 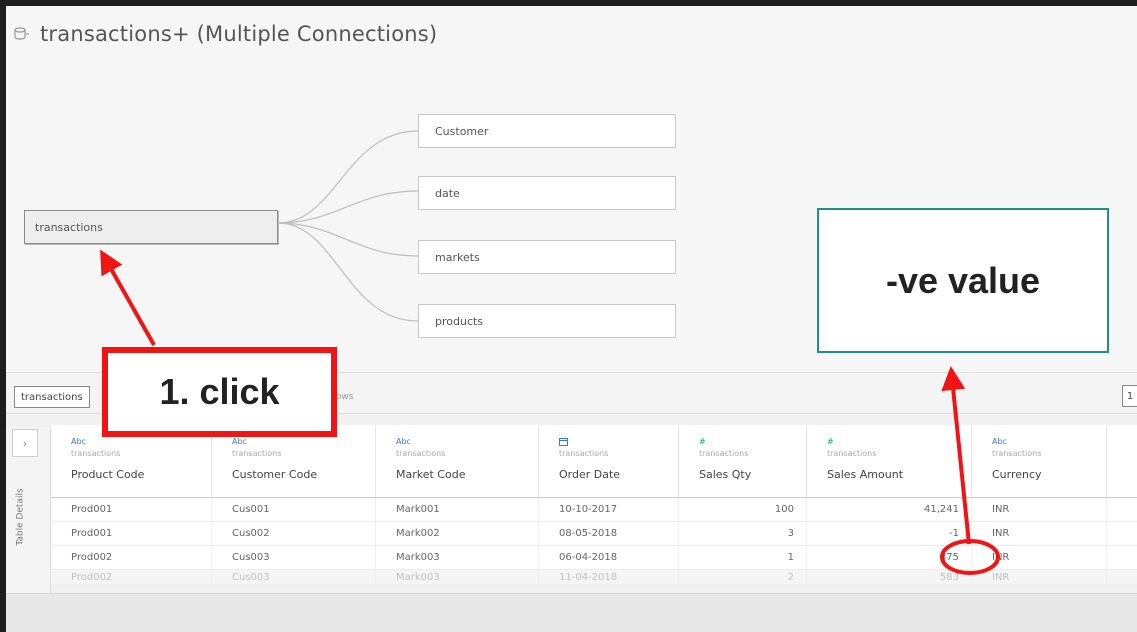 What do you see at coordinates (743, 557) in the screenshot?
I see `cell-sales-qty: 1` at bounding box center [743, 557].